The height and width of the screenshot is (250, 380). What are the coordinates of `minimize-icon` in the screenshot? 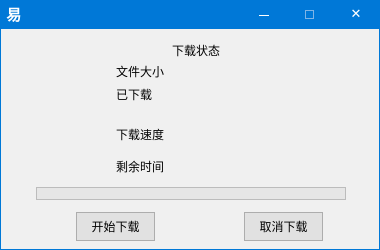 It's located at (264, 15).